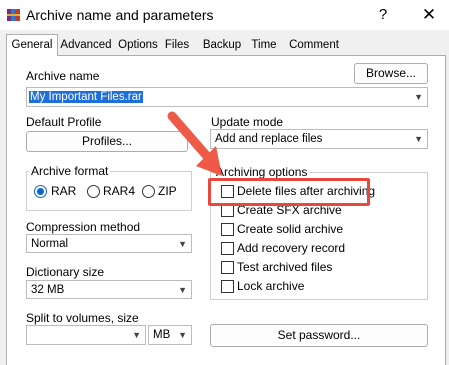 This screenshot has height=365, width=449. What do you see at coordinates (50, 244) in the screenshot?
I see `compression-method-value: Normal` at bounding box center [50, 244].